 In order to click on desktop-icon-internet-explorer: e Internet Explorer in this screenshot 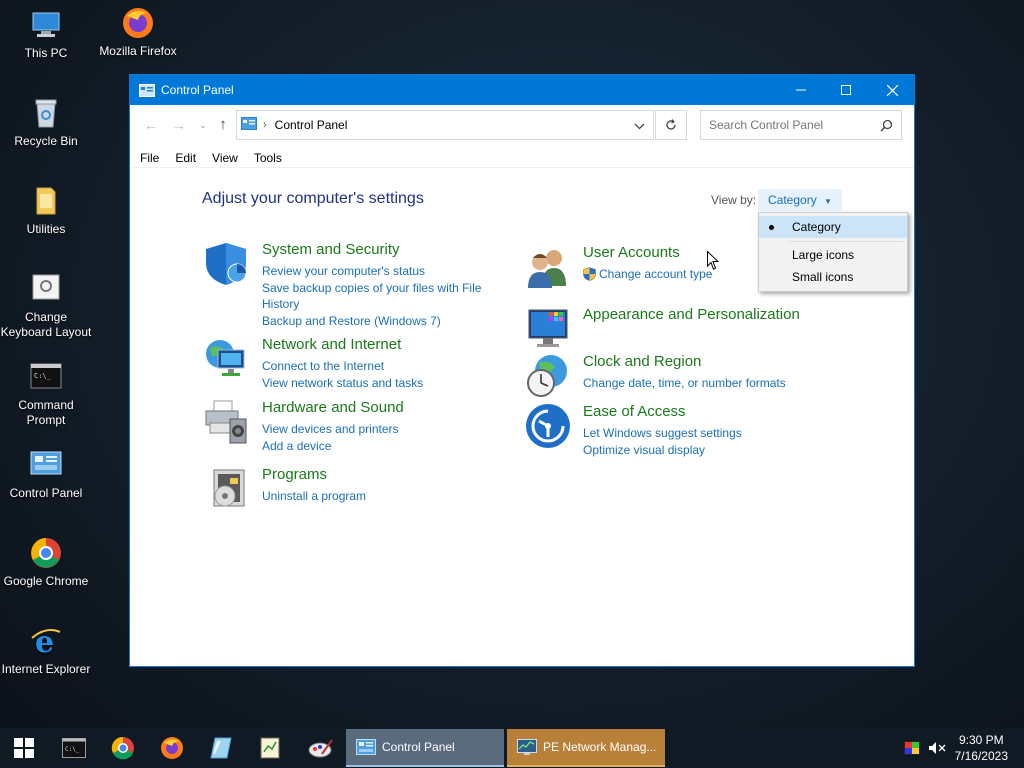, I will do `click(46, 650)`.